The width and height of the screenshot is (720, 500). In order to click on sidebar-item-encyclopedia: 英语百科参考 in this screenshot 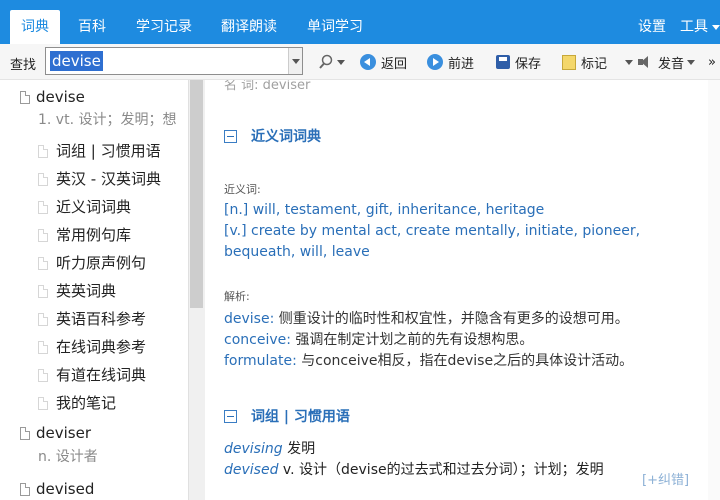, I will do `click(92, 318)`.